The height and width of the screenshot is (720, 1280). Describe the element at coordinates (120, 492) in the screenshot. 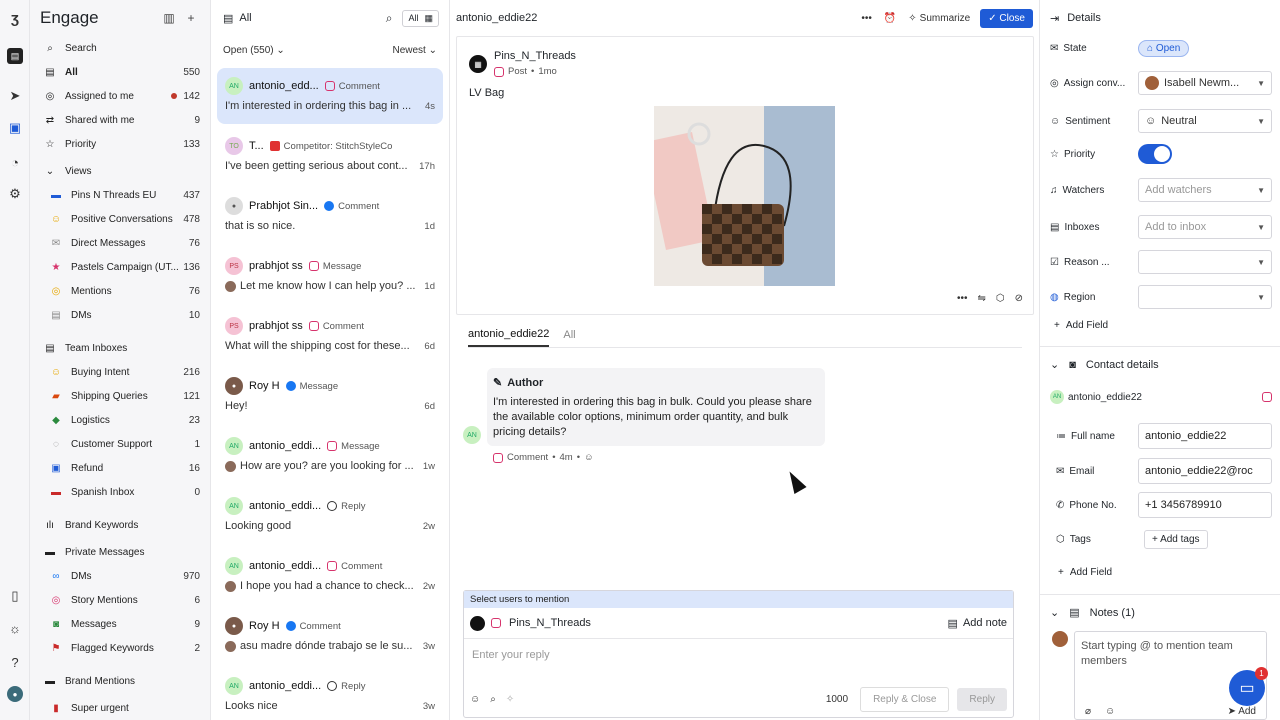

I see `team-inbox-item: ▬ Spanish Inbox 0` at that location.